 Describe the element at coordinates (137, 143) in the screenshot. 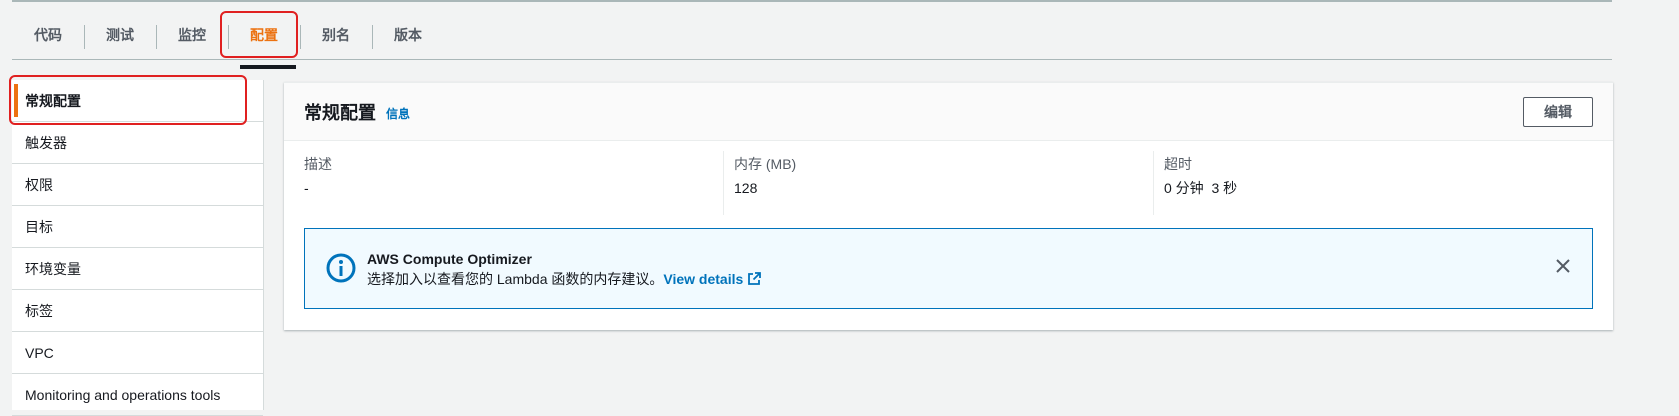

I see `sidebar-item-triggers: 触发器` at that location.